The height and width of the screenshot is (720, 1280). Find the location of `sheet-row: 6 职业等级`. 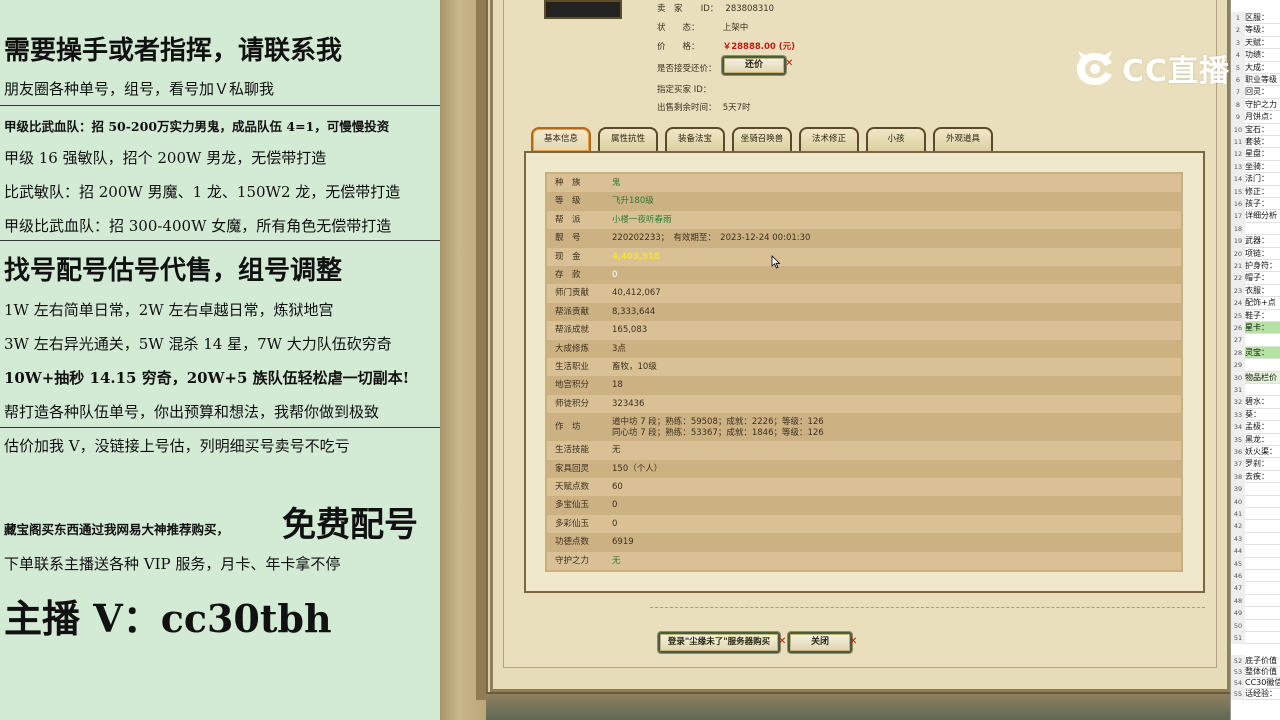

sheet-row: 6 职业等级 is located at coordinates (1255, 80).